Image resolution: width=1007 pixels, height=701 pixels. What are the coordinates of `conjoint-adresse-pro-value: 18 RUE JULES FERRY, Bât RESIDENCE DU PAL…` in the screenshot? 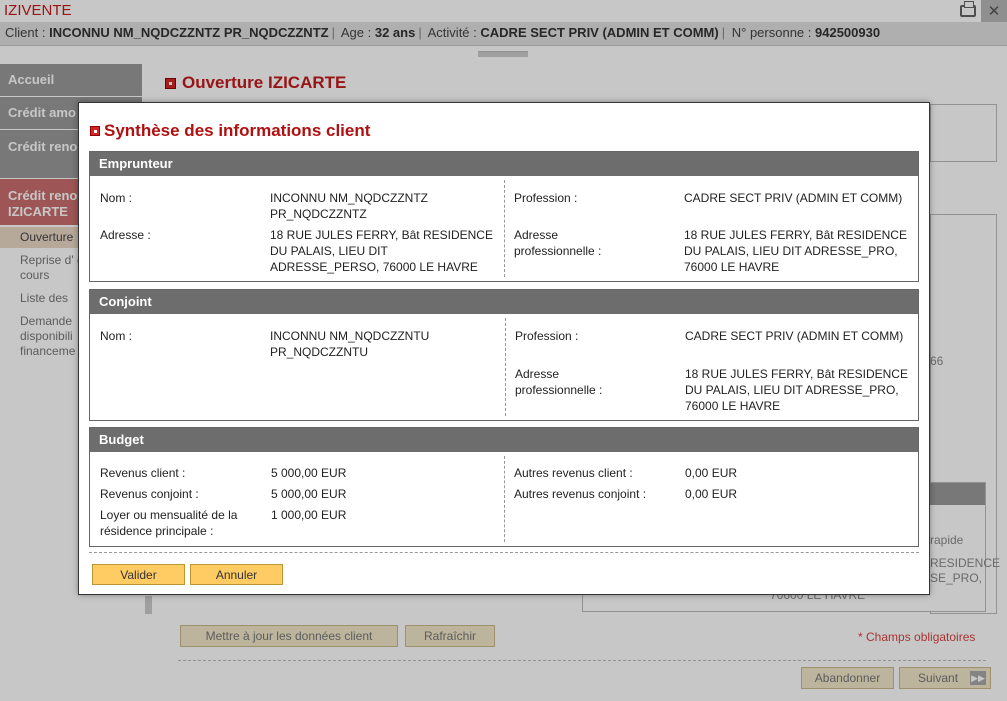 It's located at (796, 390).